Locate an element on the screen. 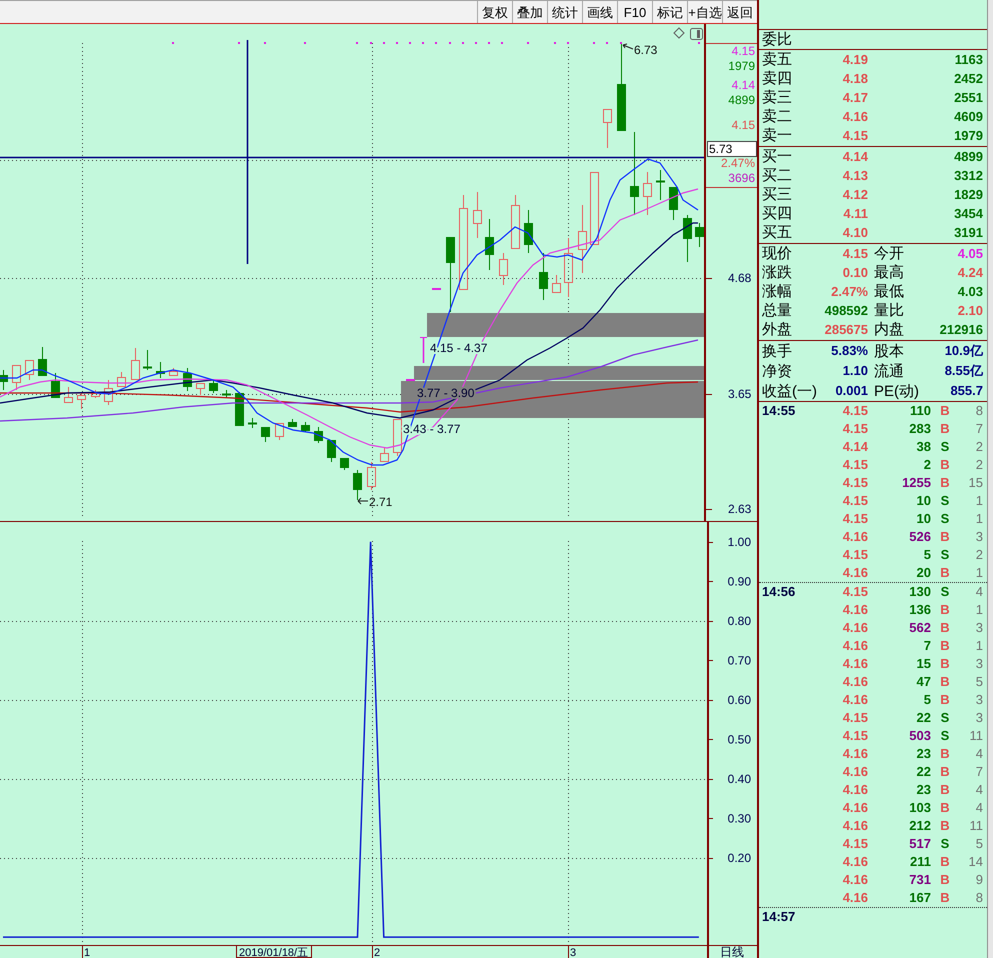  trade-time: 14:55 is located at coordinates (779, 411).